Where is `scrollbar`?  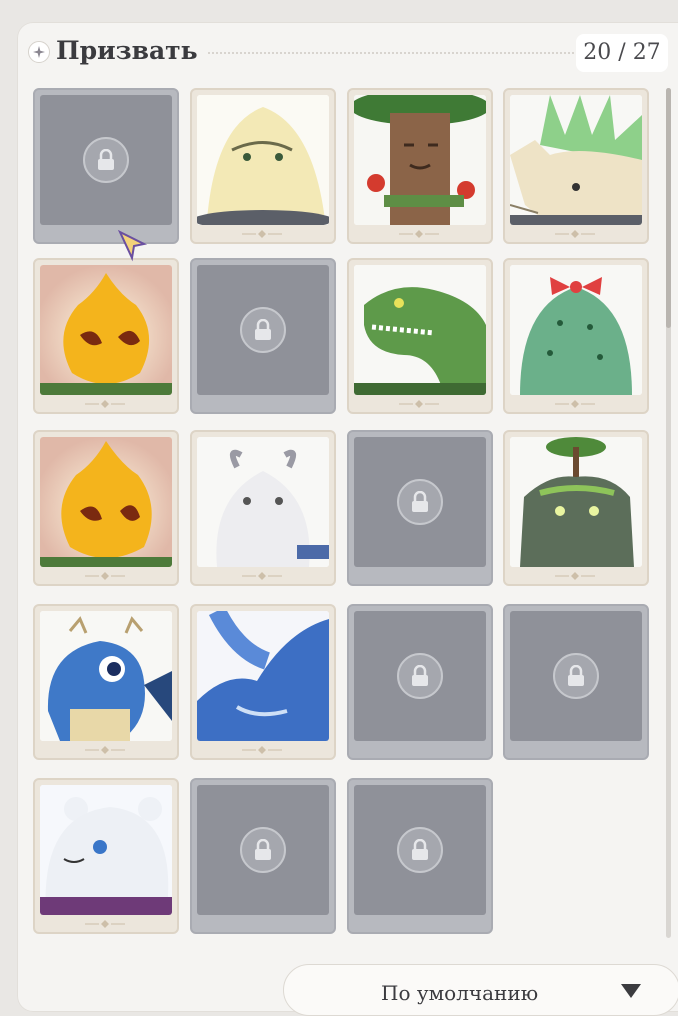
scrollbar is located at coordinates (668, 513).